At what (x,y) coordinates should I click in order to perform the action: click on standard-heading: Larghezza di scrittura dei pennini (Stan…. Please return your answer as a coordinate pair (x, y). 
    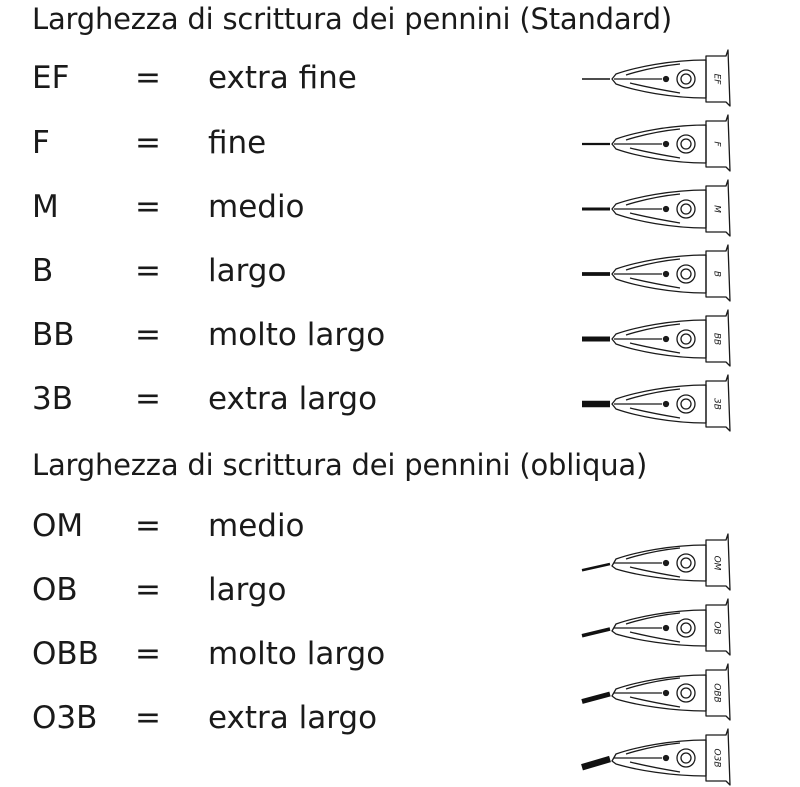
    Looking at the image, I should click on (352, 19).